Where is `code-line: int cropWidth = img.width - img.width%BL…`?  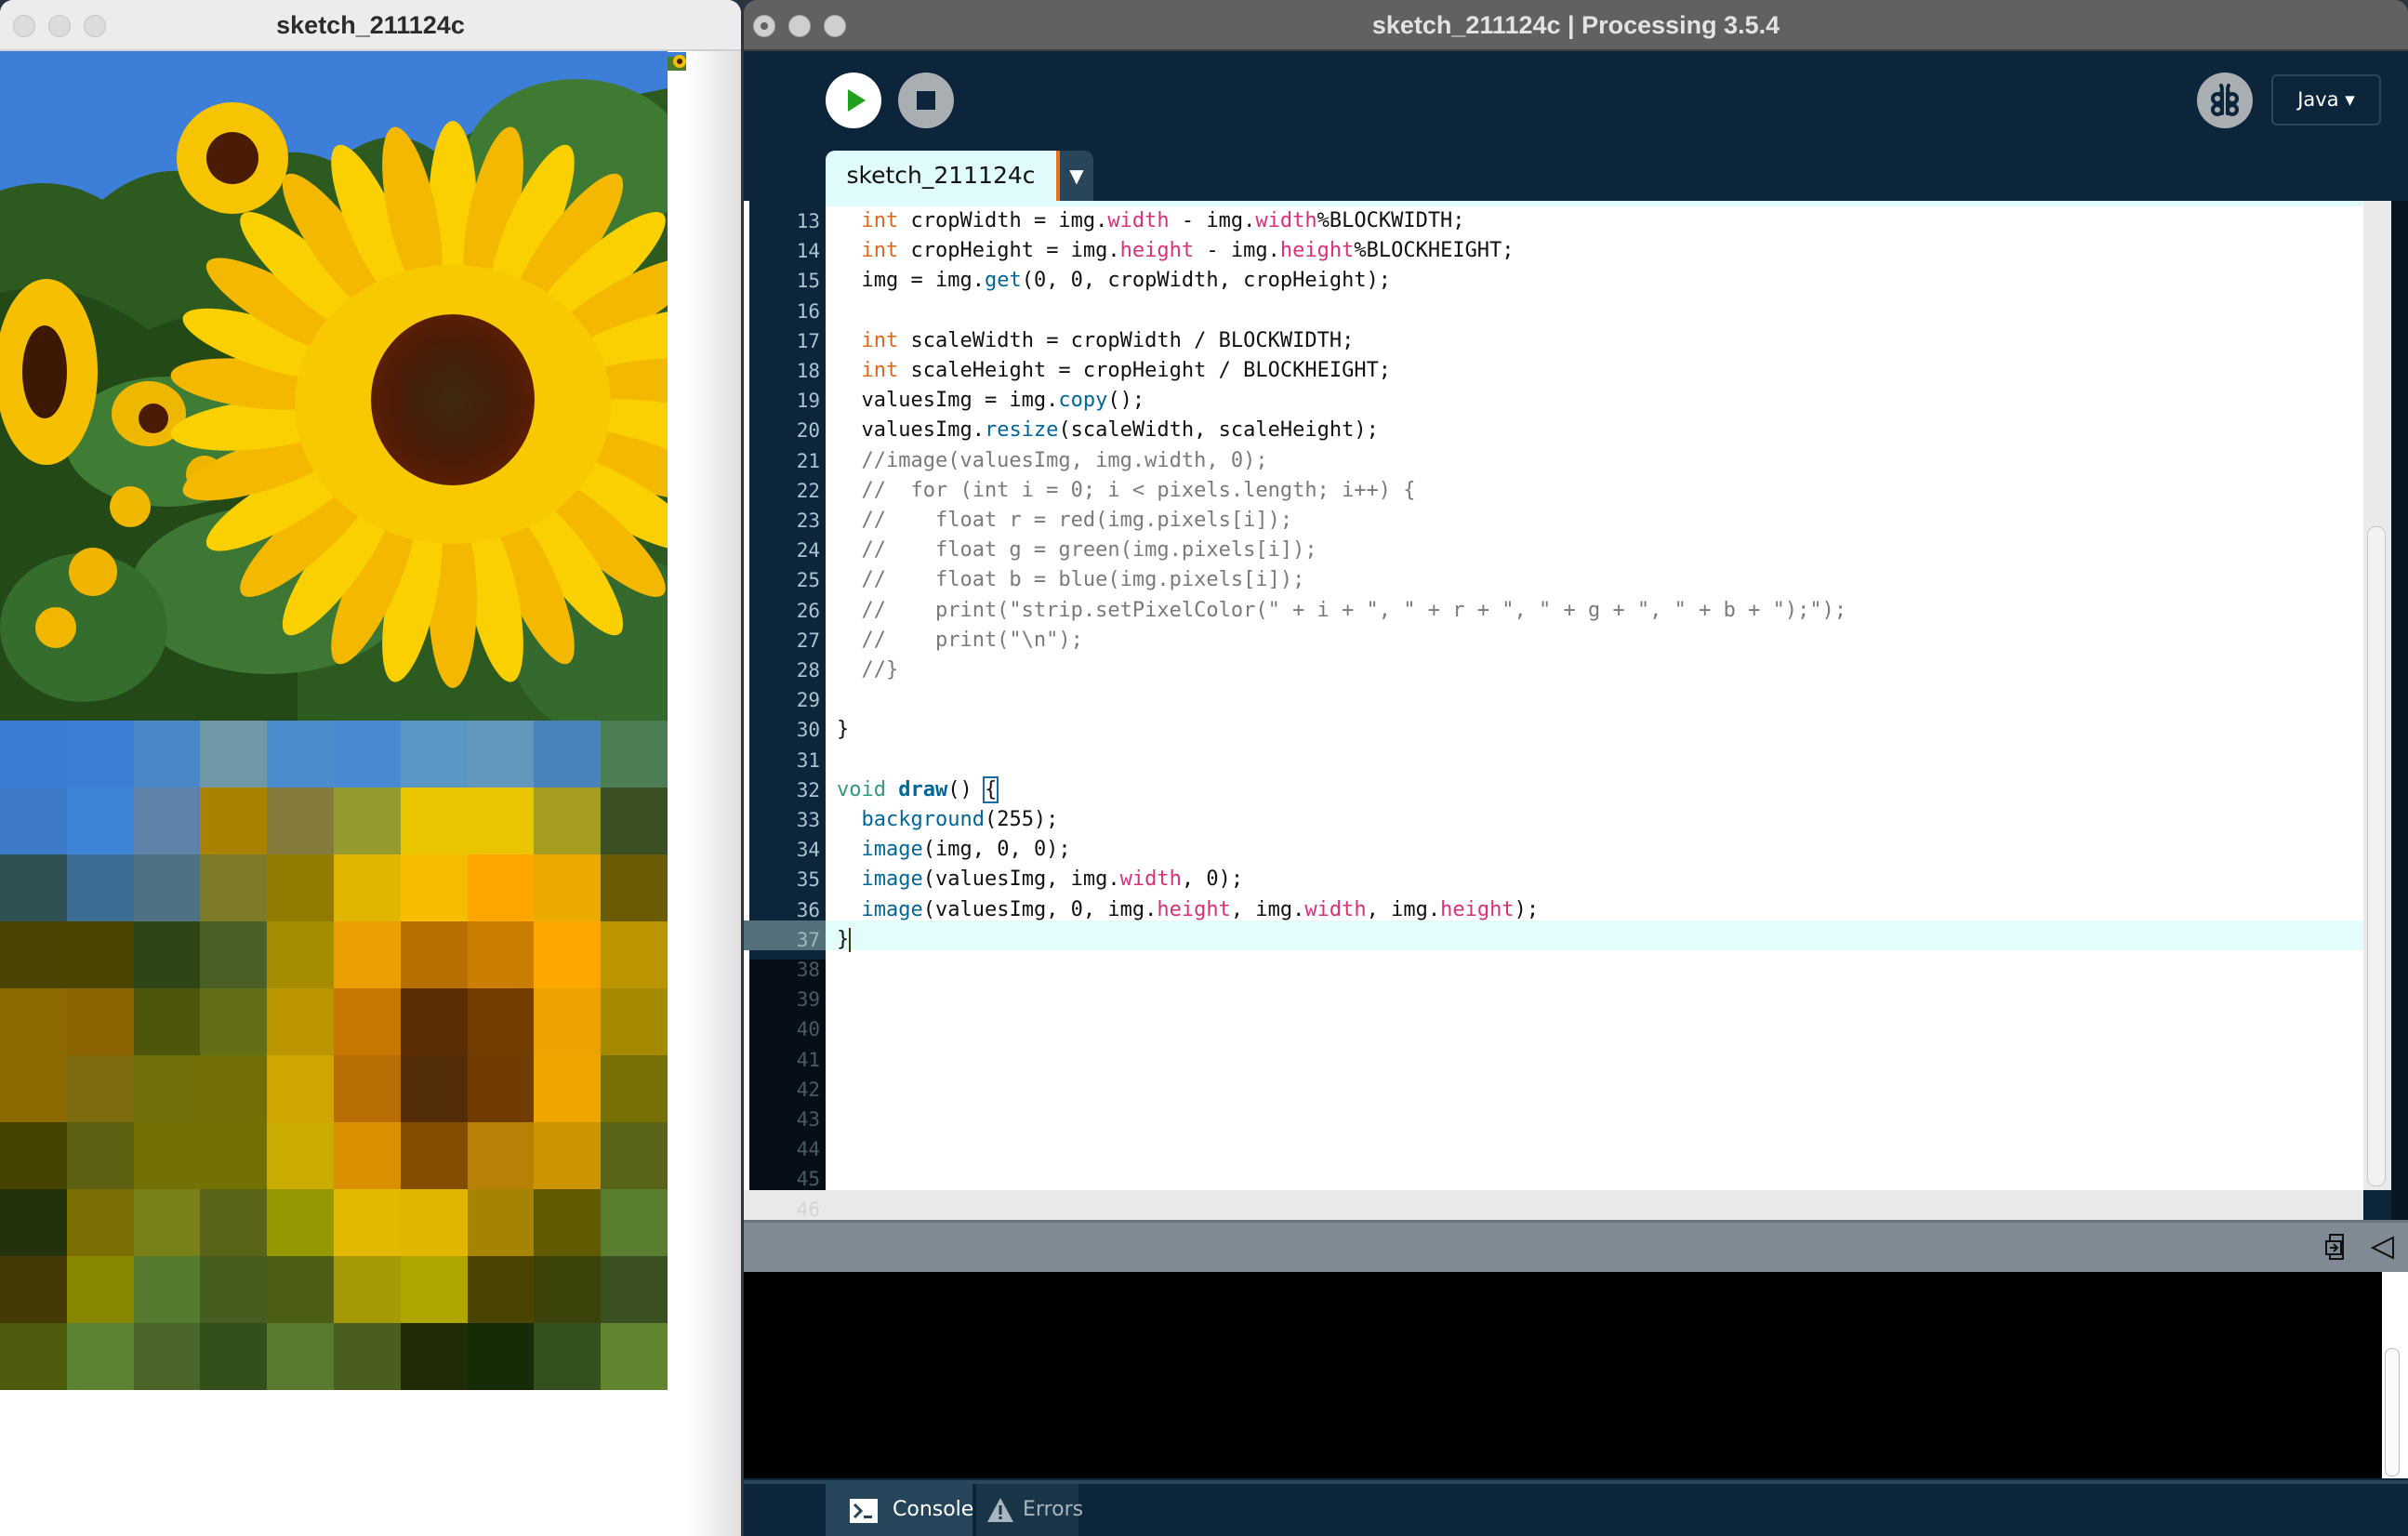
code-line: int cropWidth = img.width - img.width%BL… is located at coordinates (1151, 221).